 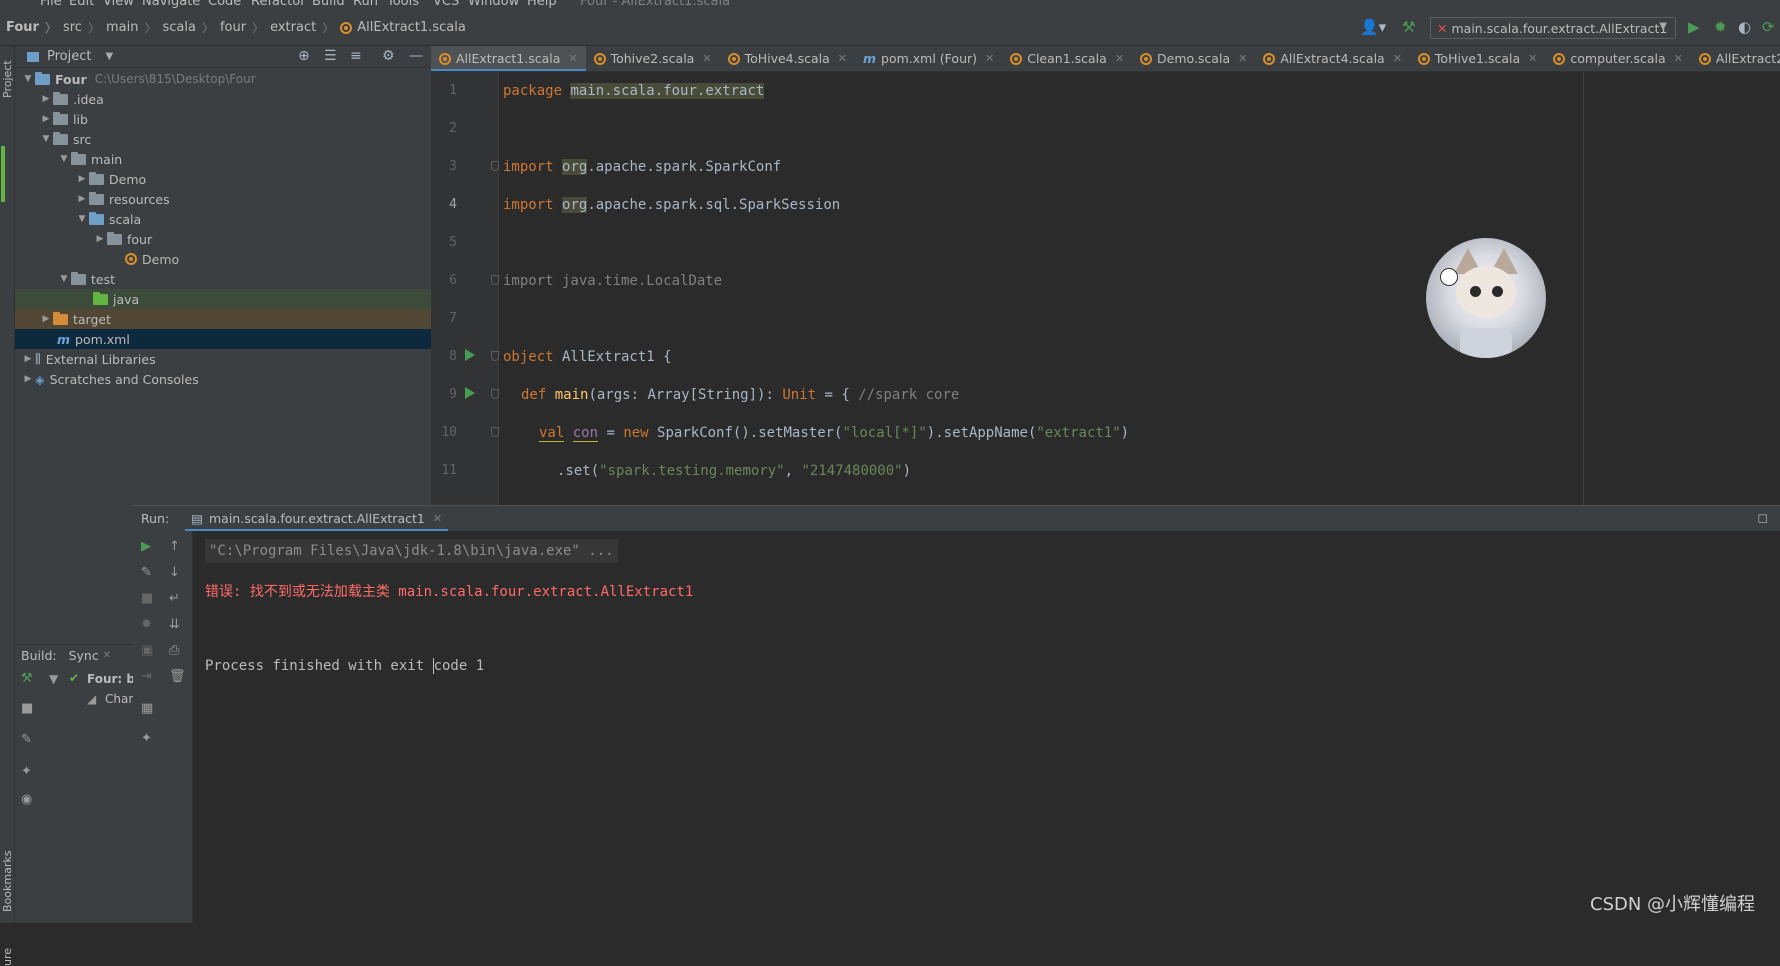 I want to click on tab-allextract2: AllExtract2.scala✕, so click(x=1735, y=58).